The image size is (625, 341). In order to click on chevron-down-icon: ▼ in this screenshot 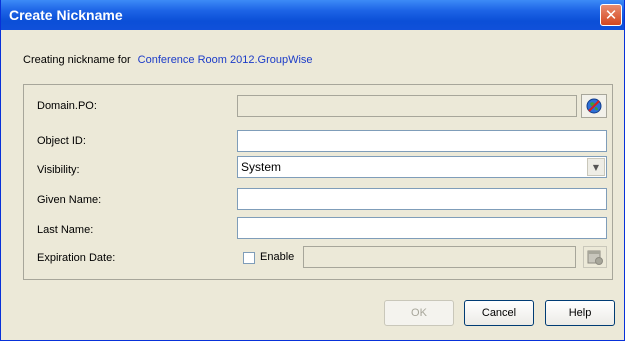, I will do `click(596, 167)`.